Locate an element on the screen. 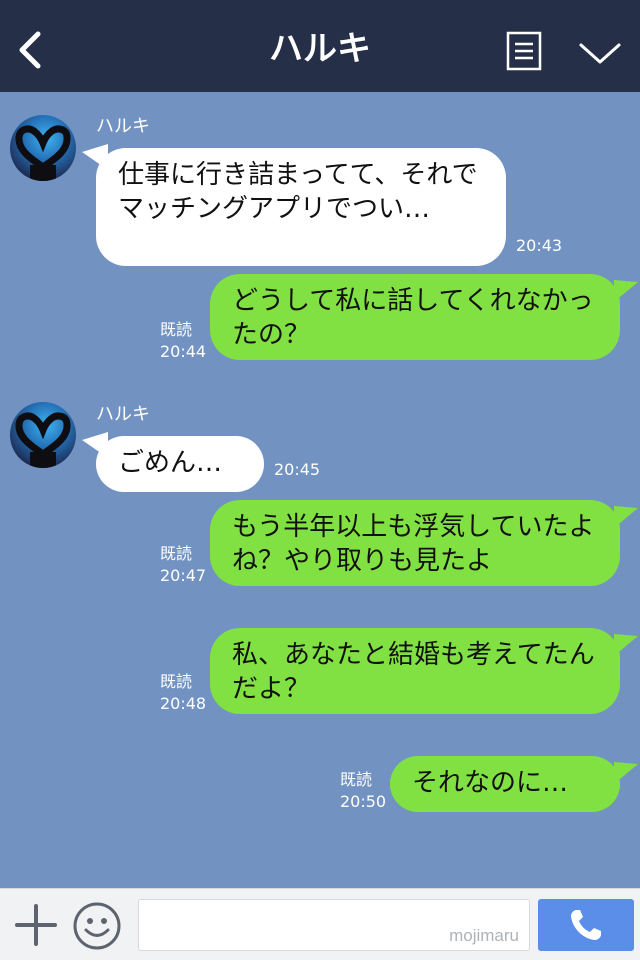 The width and height of the screenshot is (640, 960). watermark-text: mojimaru is located at coordinates (484, 935).